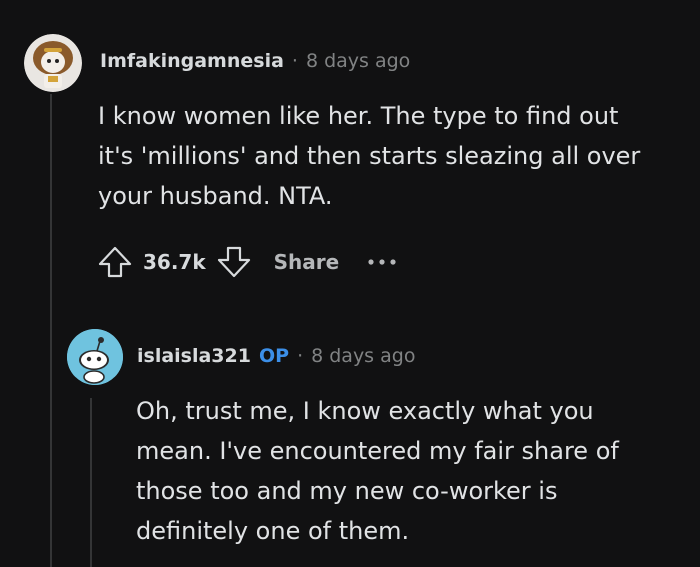  Describe the element at coordinates (365, 411) in the screenshot. I see `reply-line: Oh, trust me, I know exactly what you` at that location.